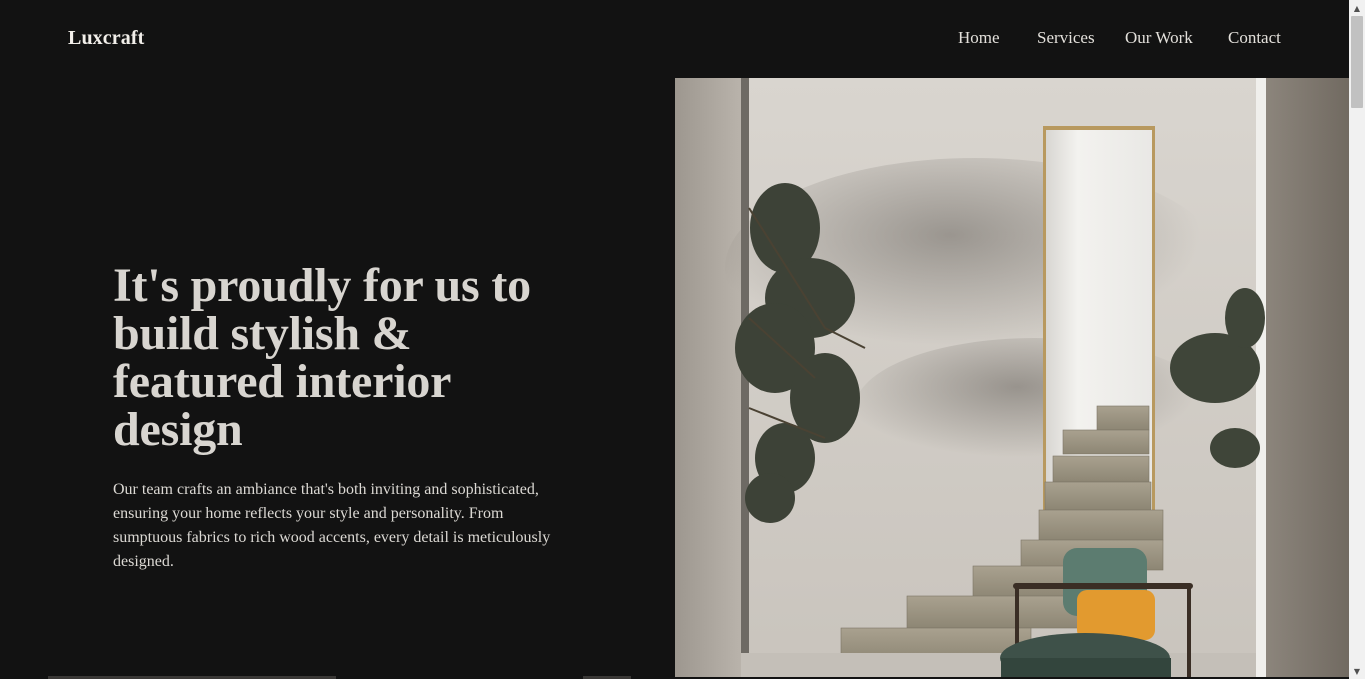 Image resolution: width=1365 pixels, height=679 pixels. What do you see at coordinates (1357, 8) in the screenshot?
I see `scroll-up-arrow-icon: ▲` at bounding box center [1357, 8].